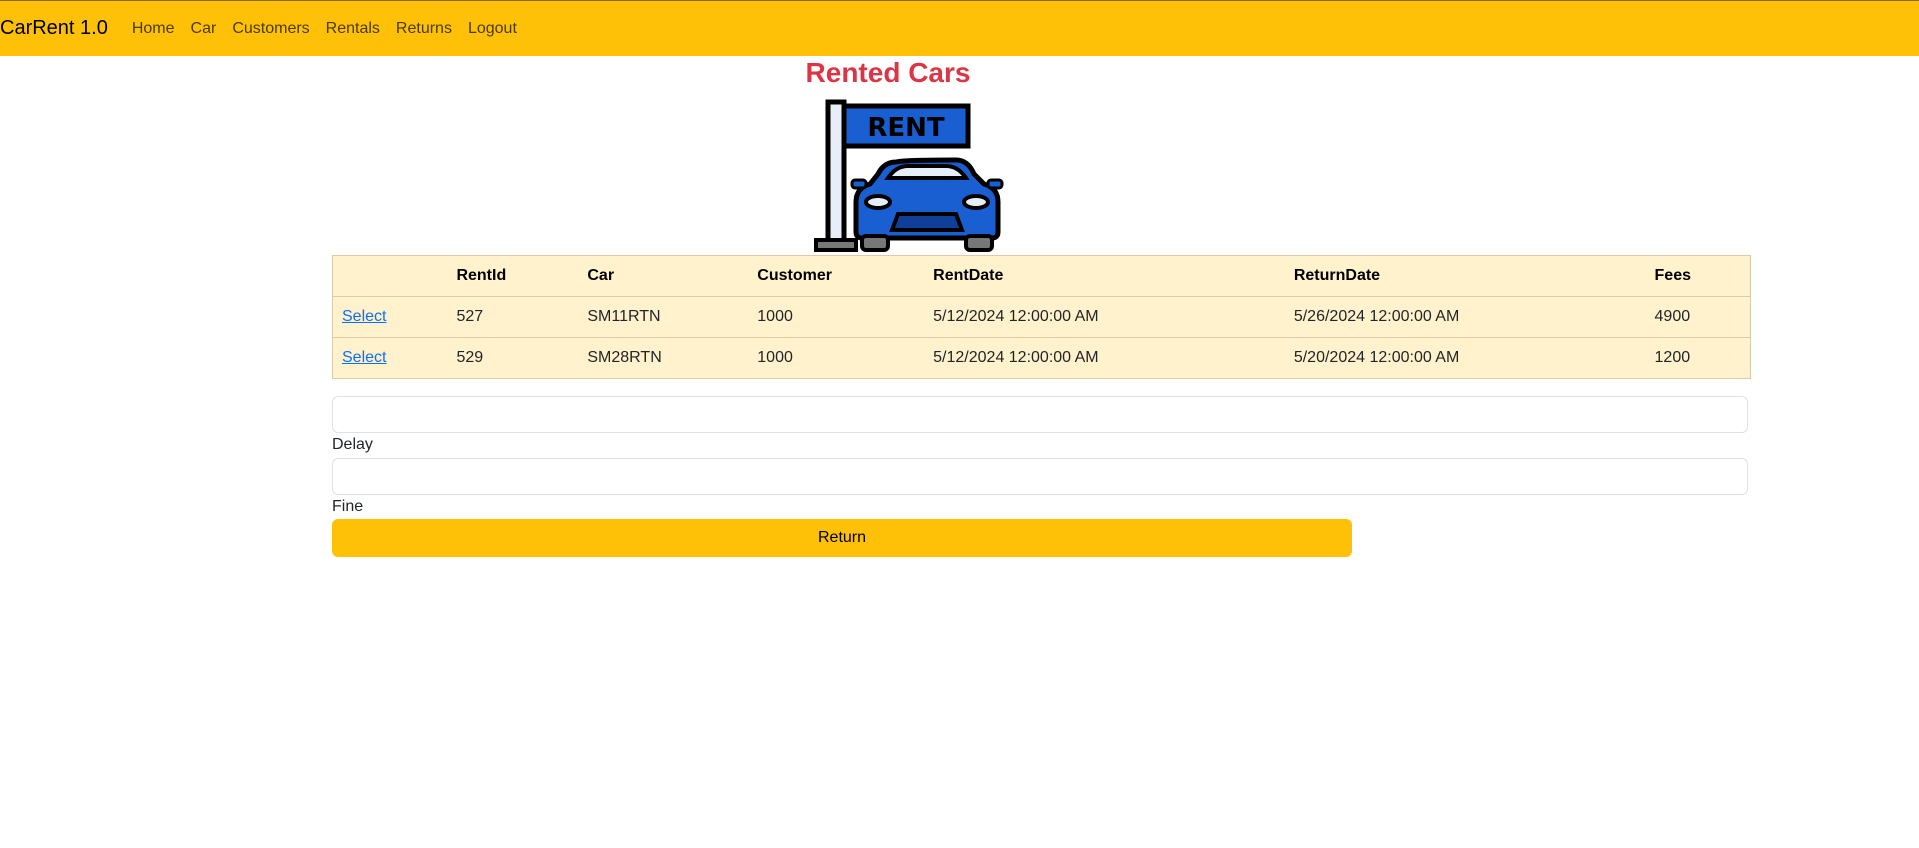  What do you see at coordinates (348, 506) in the screenshot?
I see `fine-label: Fine` at bounding box center [348, 506].